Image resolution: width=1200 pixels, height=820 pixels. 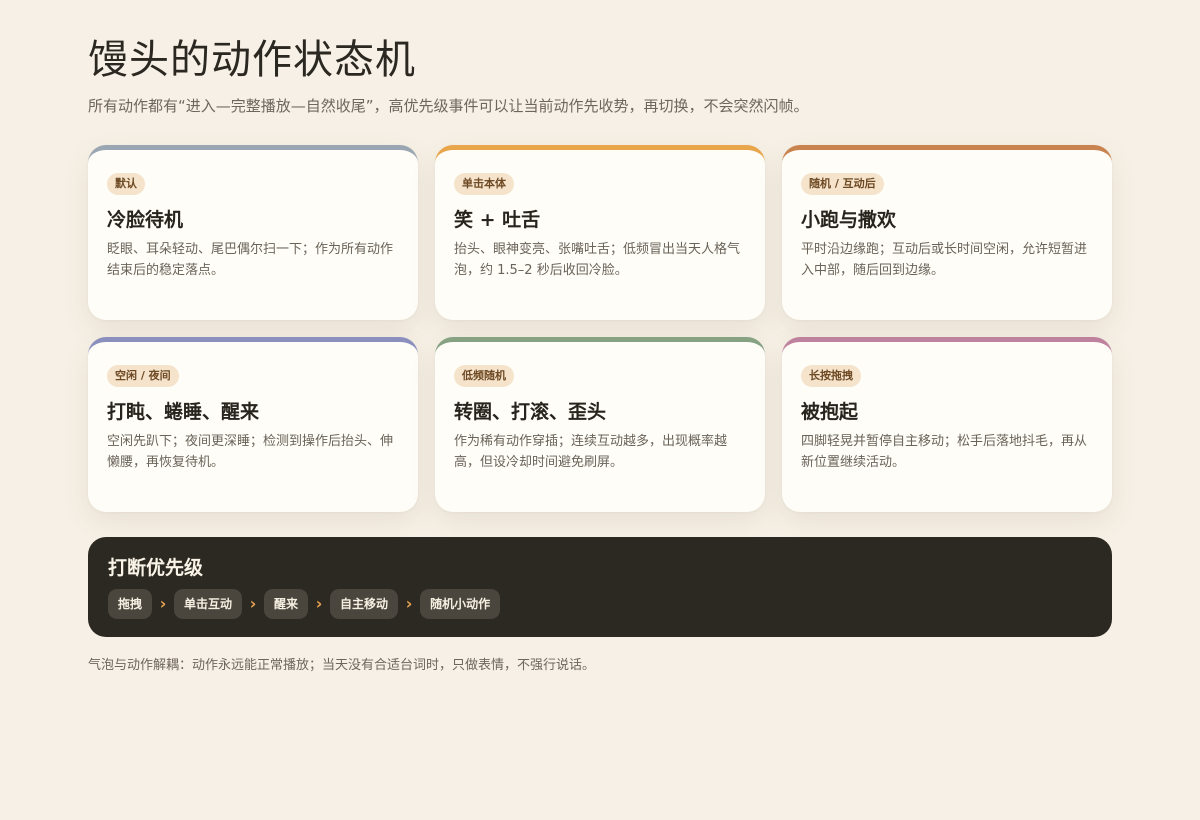 I want to click on state-description: 四脚轻晃并暂停自主移动；松手后落地抖毛，再从新位置继续活动。, so click(x=944, y=452).